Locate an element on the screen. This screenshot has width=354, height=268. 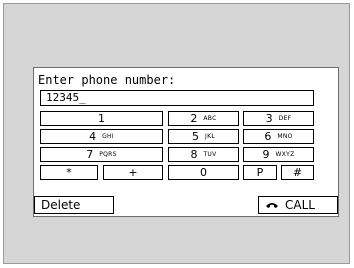
key-3: 3 DEF is located at coordinates (278, 118).